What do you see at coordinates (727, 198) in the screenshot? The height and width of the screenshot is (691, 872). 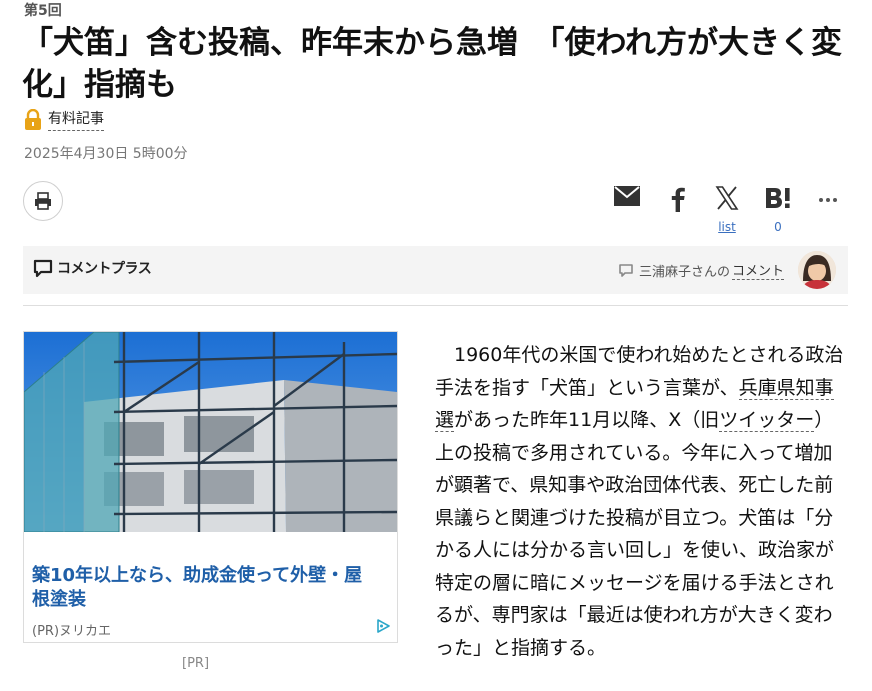 I see `x-icon` at bounding box center [727, 198].